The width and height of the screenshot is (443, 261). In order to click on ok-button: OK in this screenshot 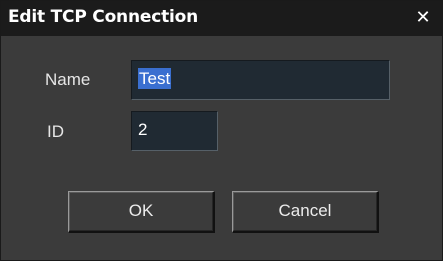, I will do `click(141, 212)`.